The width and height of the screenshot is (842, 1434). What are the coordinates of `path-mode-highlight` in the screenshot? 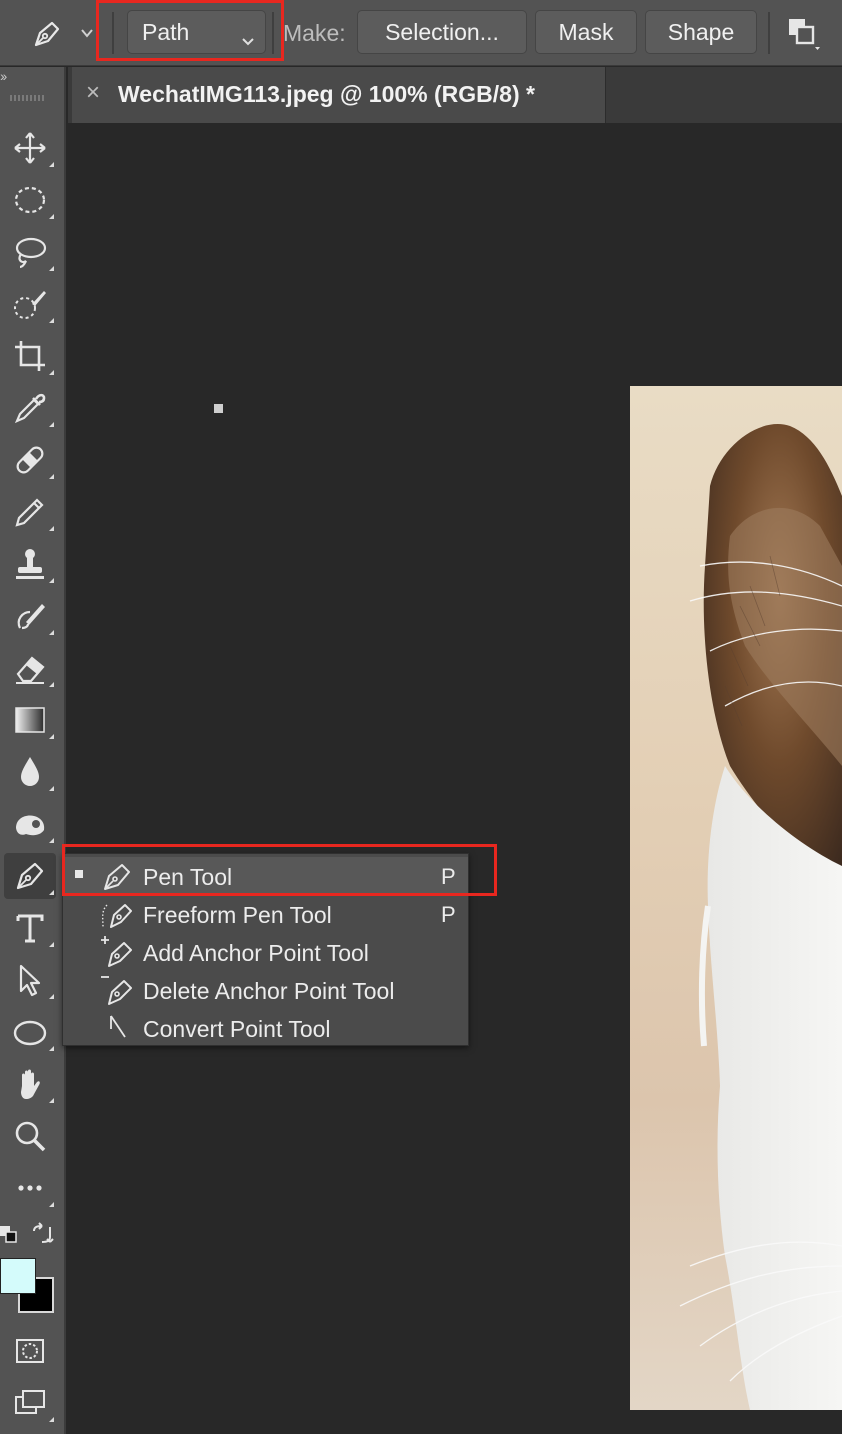 It's located at (190, 30).